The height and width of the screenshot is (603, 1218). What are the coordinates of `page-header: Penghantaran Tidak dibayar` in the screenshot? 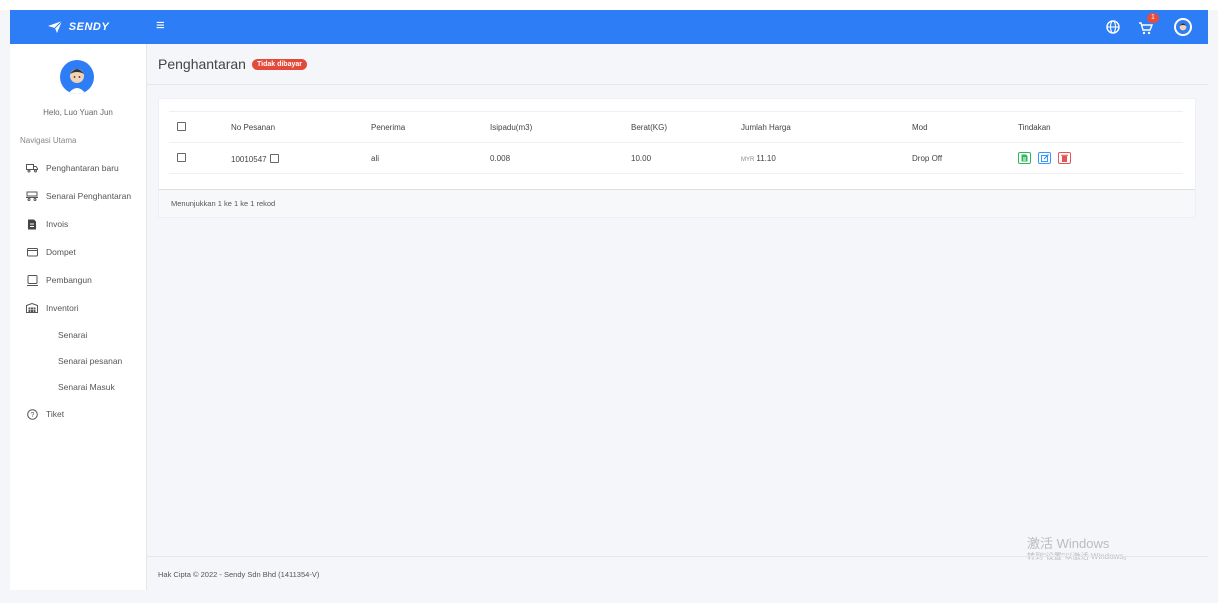 It's located at (232, 64).